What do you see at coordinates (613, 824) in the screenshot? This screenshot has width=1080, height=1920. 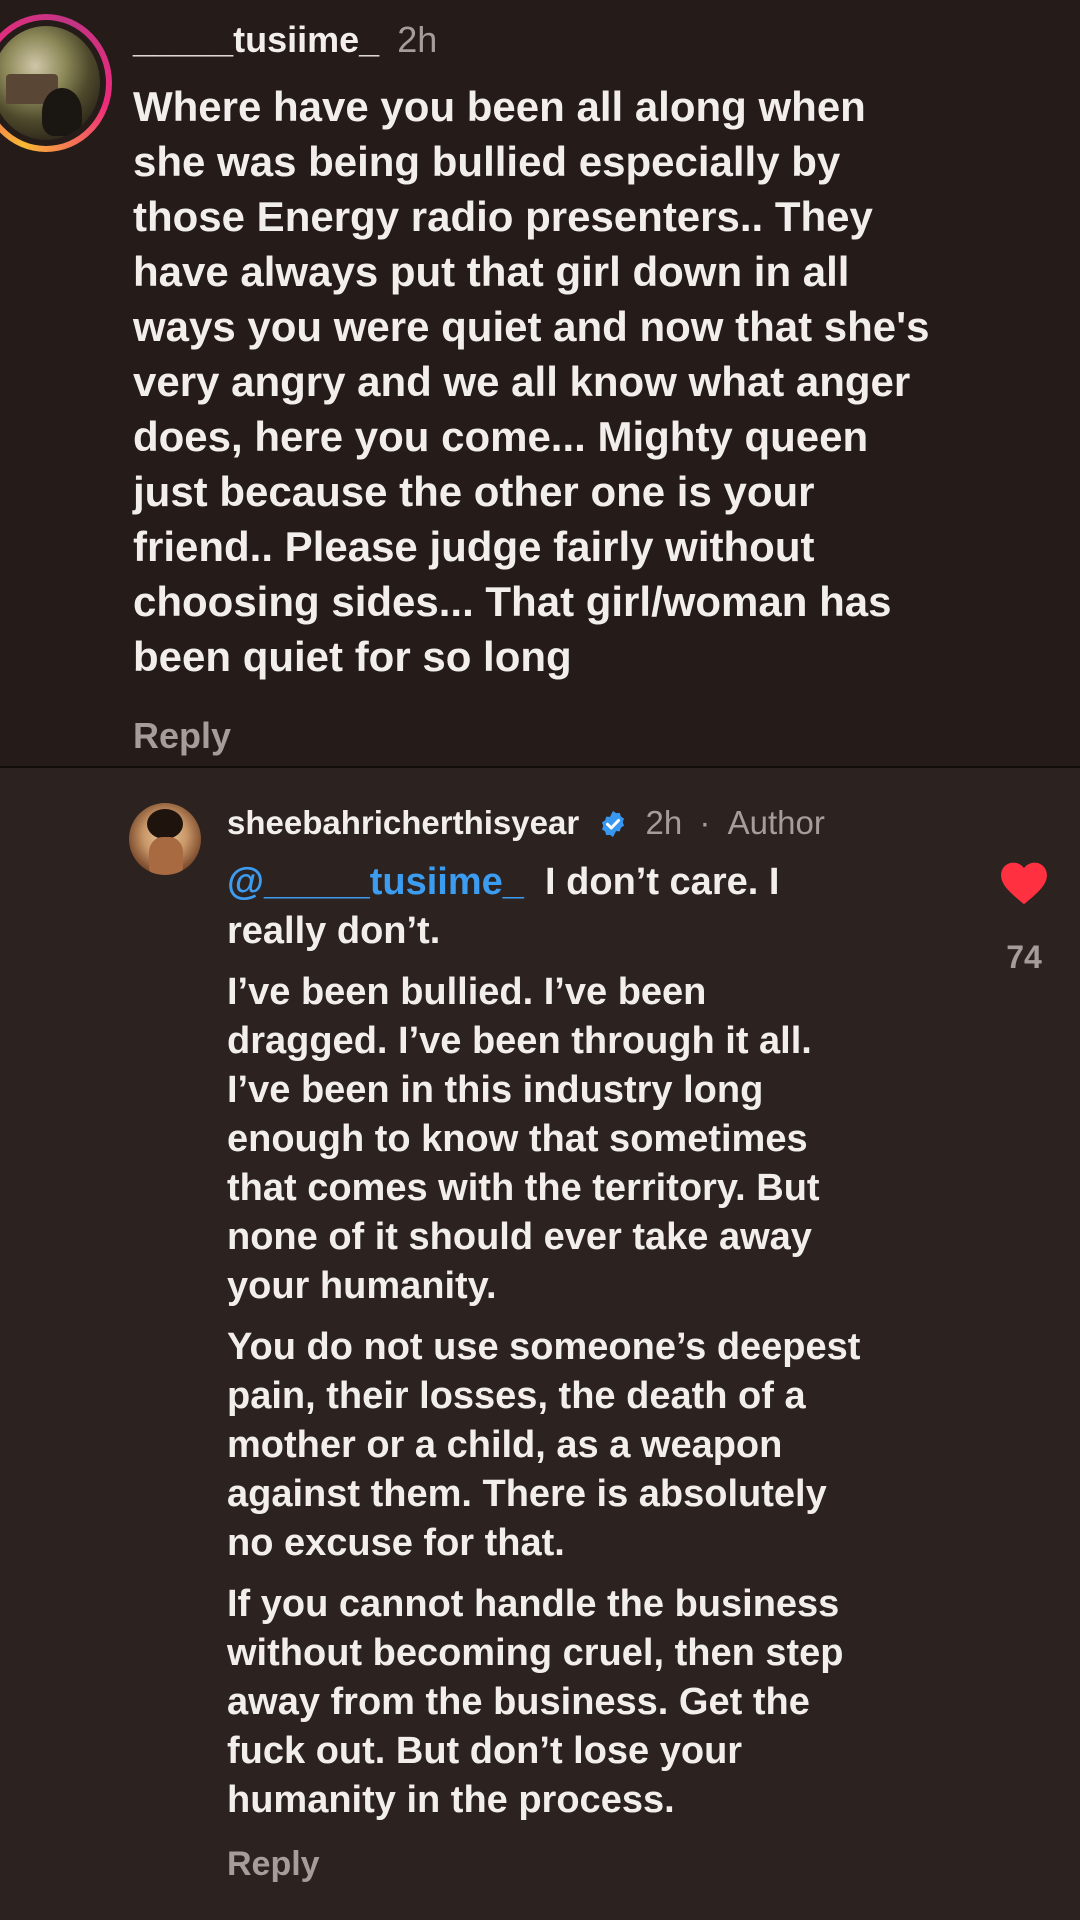 I see `verified-badge-icon` at bounding box center [613, 824].